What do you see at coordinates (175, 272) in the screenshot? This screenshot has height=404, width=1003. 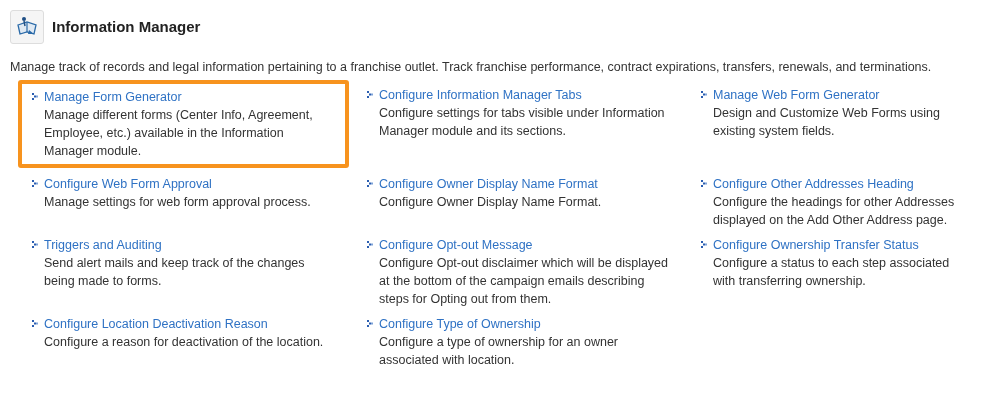 I see `description-text: Send alert mails and keep track of the changes being made to forms.` at bounding box center [175, 272].